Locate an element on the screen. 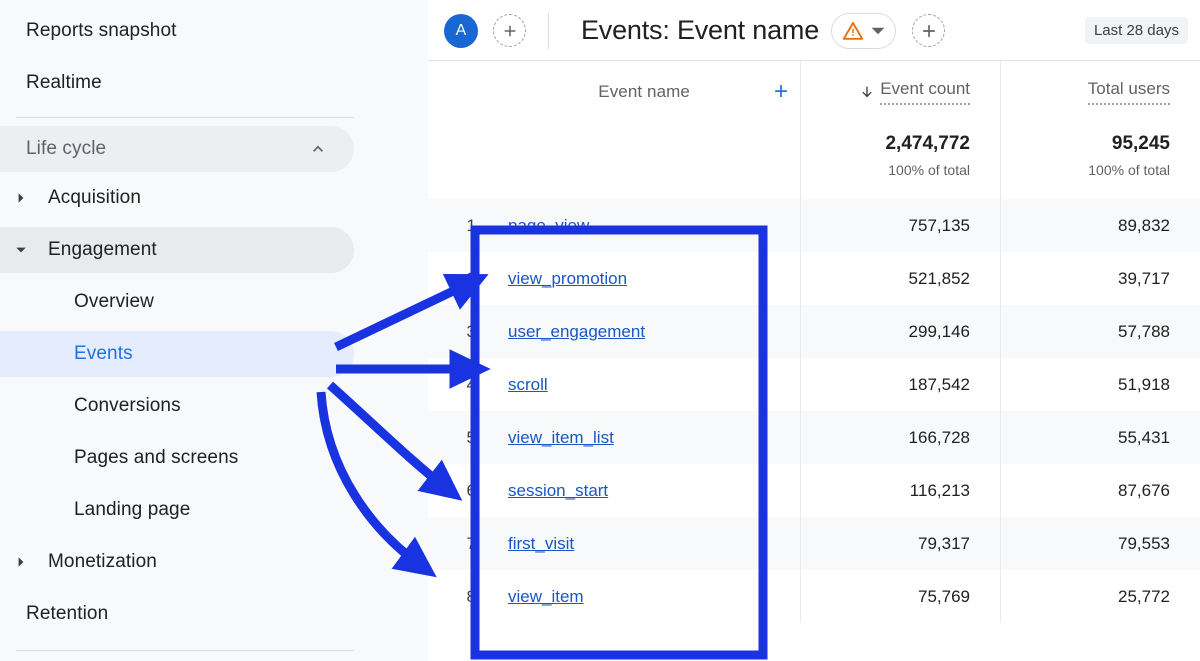 The width and height of the screenshot is (1200, 661). sidebar-item-label: Reports snapshot is located at coordinates (101, 30).